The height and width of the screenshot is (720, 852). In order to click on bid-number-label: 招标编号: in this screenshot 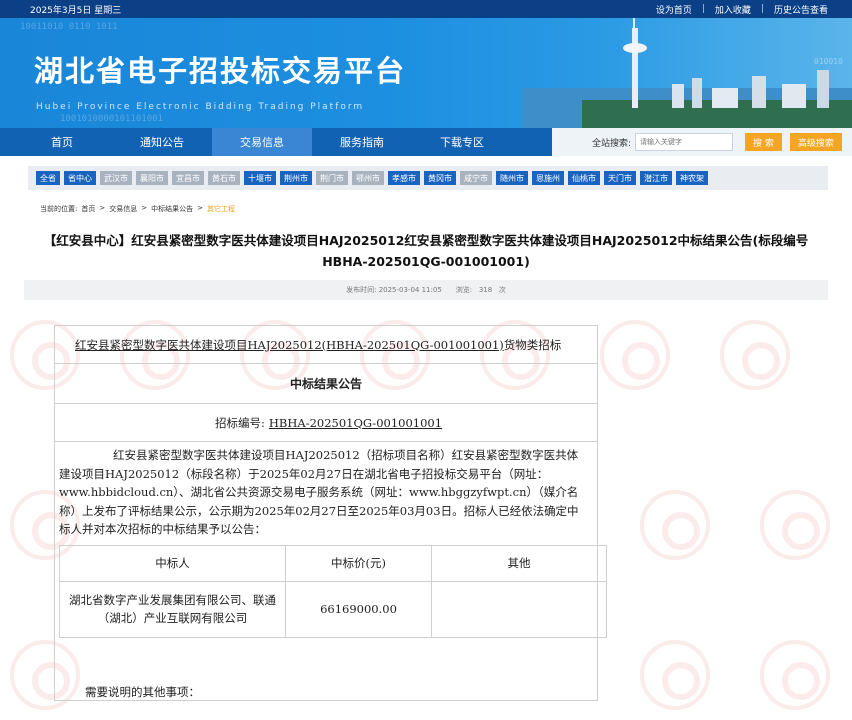, I will do `click(240, 422)`.